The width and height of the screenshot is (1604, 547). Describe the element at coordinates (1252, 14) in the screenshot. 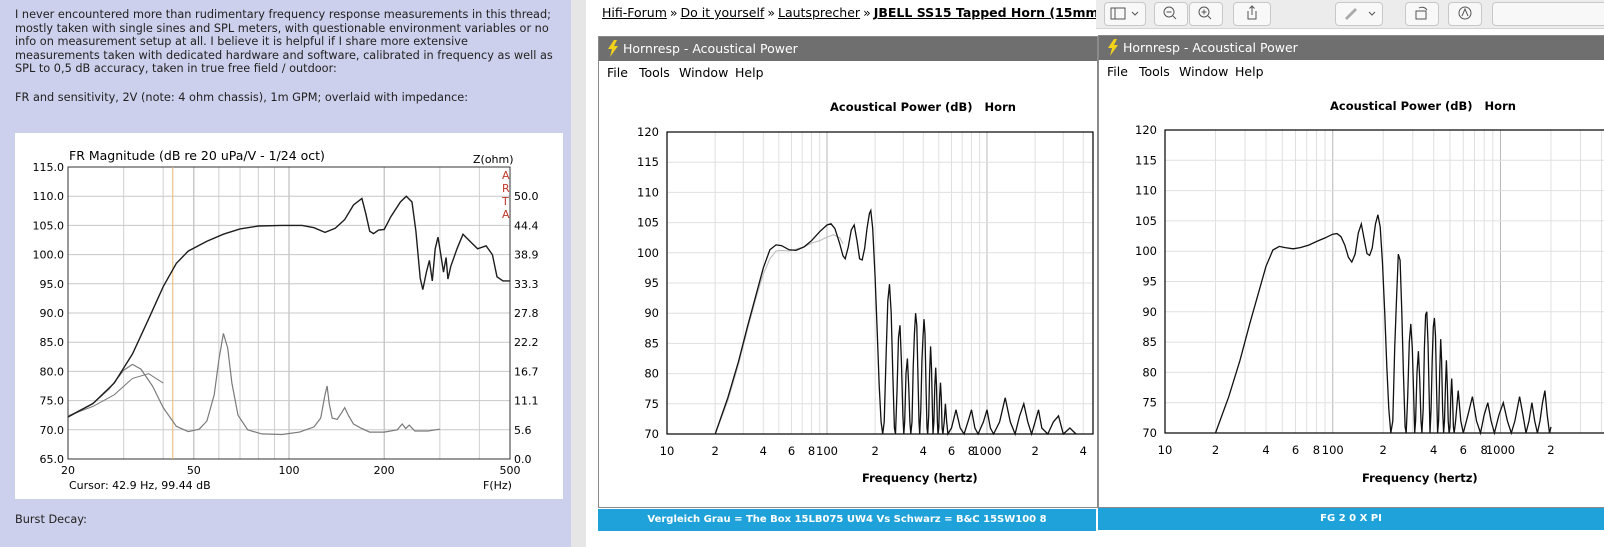

I see `share-button` at that location.